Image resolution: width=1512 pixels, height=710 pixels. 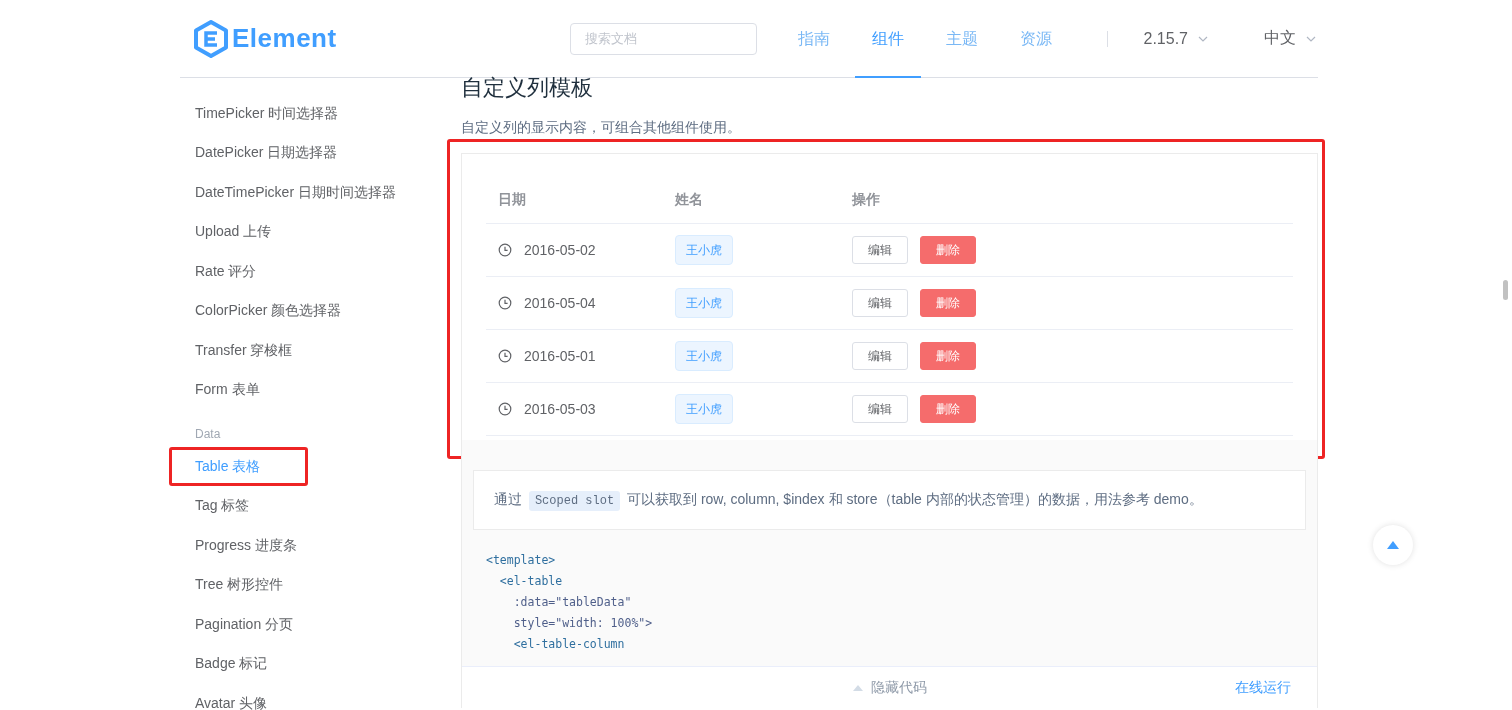 What do you see at coordinates (208, 434) in the screenshot?
I see `sidebar-group-heading: Data` at bounding box center [208, 434].